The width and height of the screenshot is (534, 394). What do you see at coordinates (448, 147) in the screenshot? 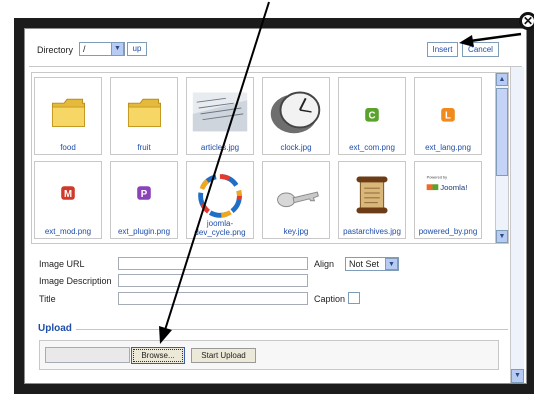
I see `image-caption: ext_lang.png` at bounding box center [448, 147].